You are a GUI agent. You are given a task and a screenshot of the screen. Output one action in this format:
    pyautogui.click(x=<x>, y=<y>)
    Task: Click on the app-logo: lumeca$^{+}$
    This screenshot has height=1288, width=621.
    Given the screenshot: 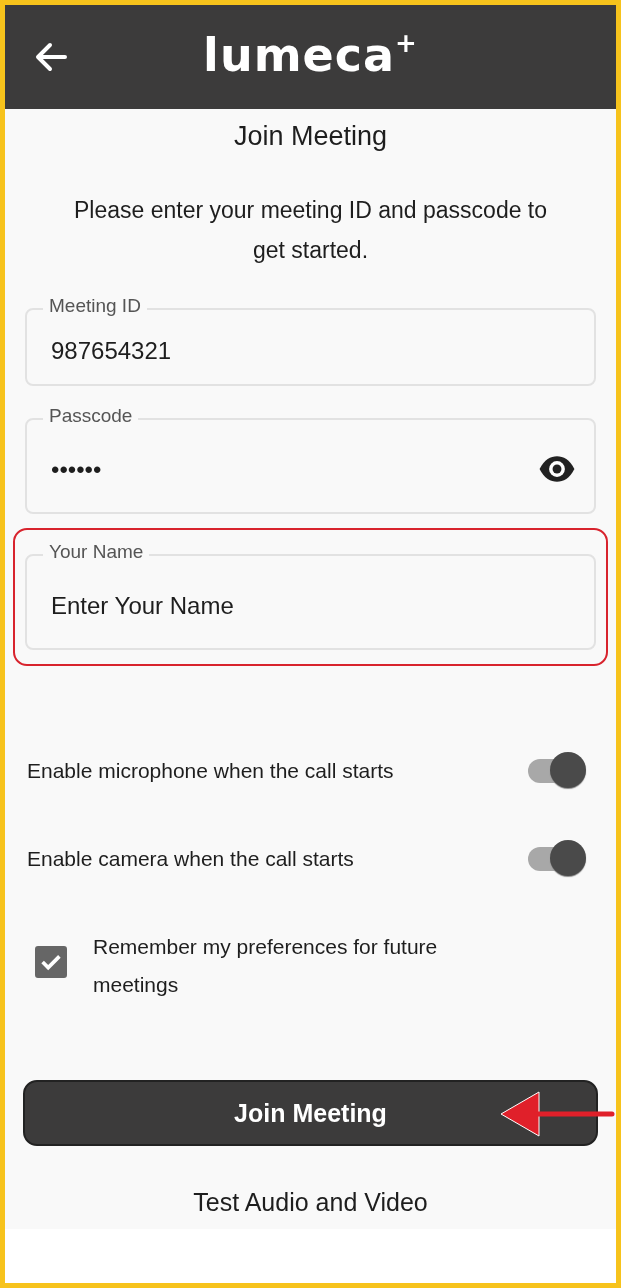 What is the action you would take?
    pyautogui.click(x=310, y=55)
    